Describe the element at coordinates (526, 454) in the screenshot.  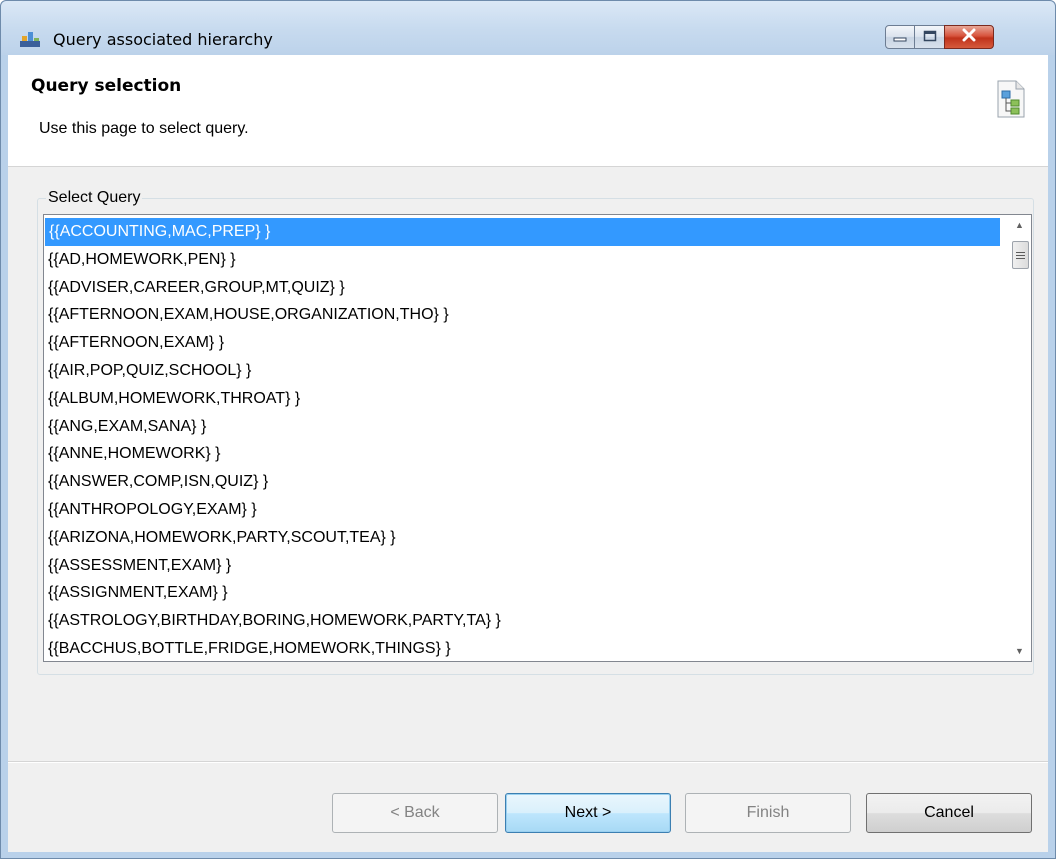
I see `list-item: {{ANNE,HOMEWORK} }` at that location.